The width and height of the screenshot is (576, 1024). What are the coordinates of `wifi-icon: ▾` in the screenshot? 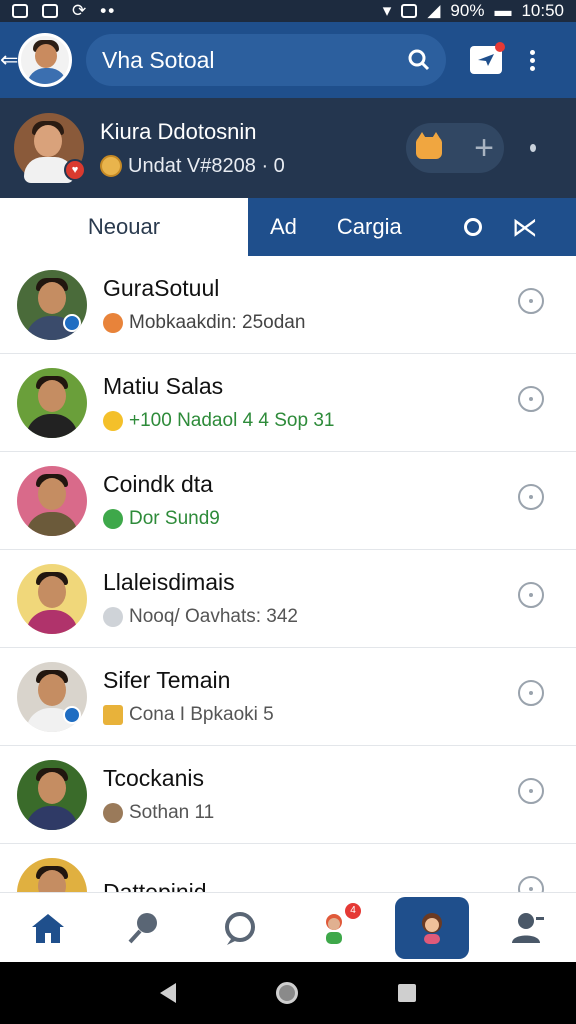 It's located at (387, 10).